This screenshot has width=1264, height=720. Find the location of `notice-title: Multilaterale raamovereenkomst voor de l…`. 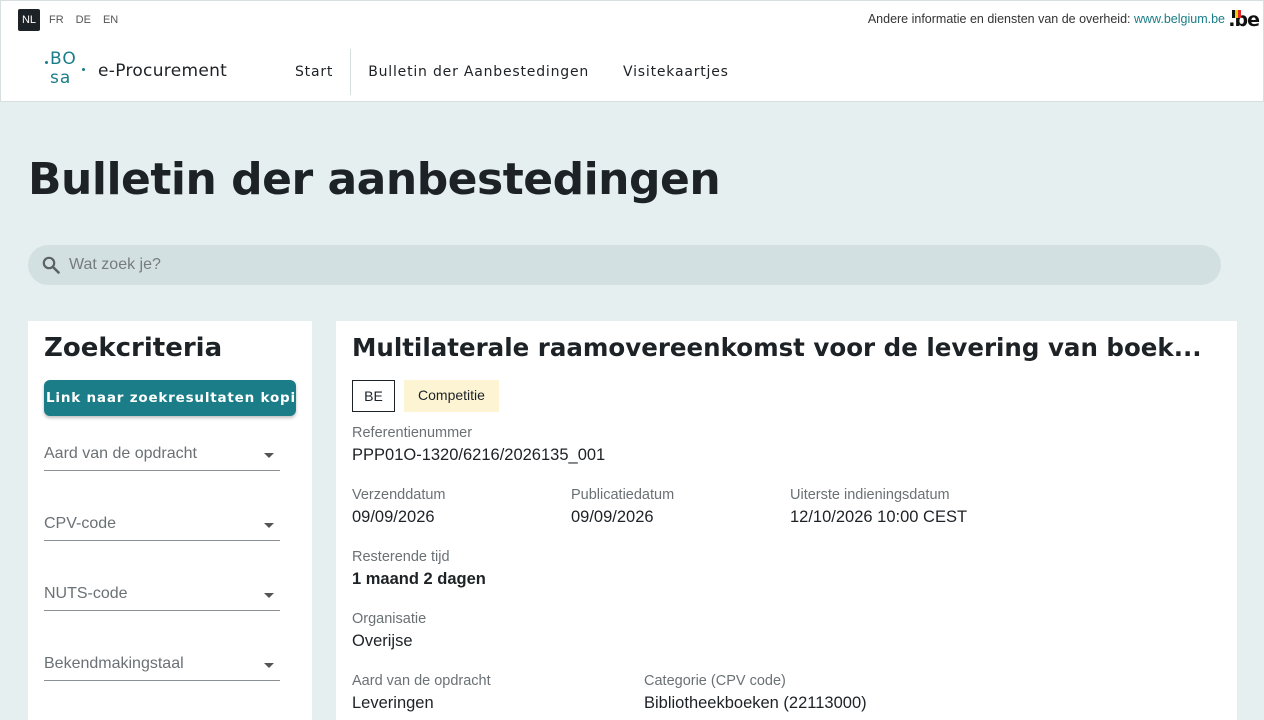

notice-title: Multilaterale raamovereenkomst voor de l… is located at coordinates (777, 347).